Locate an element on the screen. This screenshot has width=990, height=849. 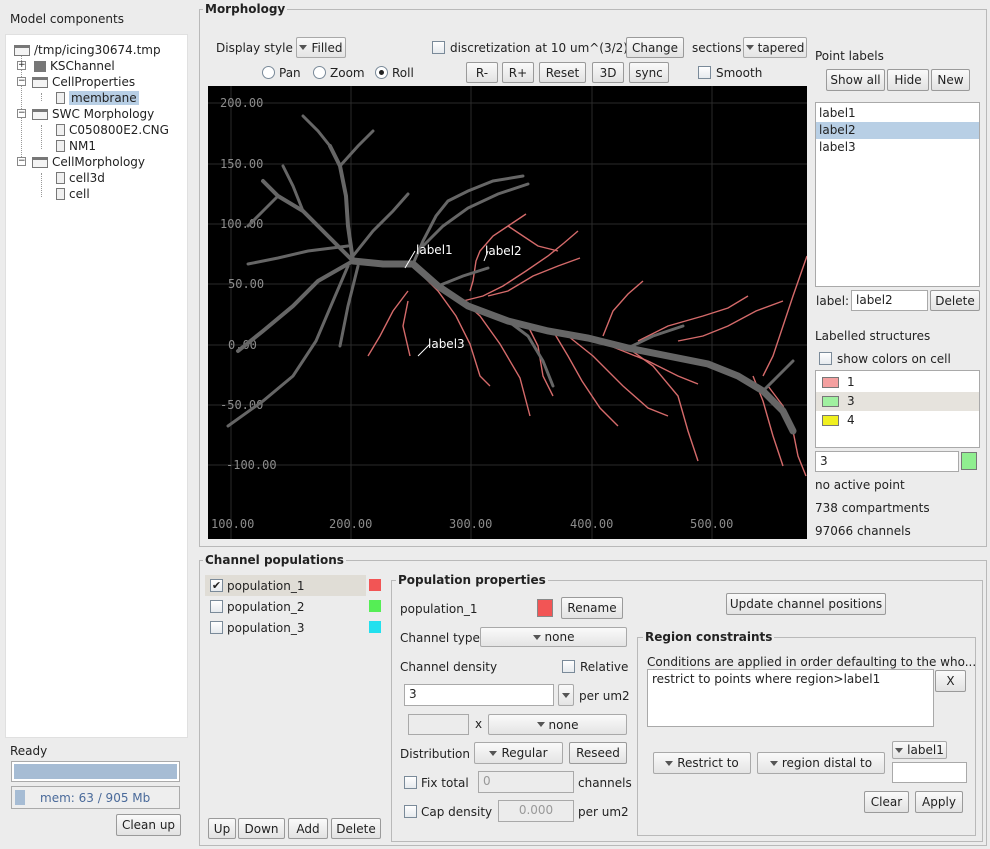
tree-item-cell3d: cell3d is located at coordinates (80, 178).